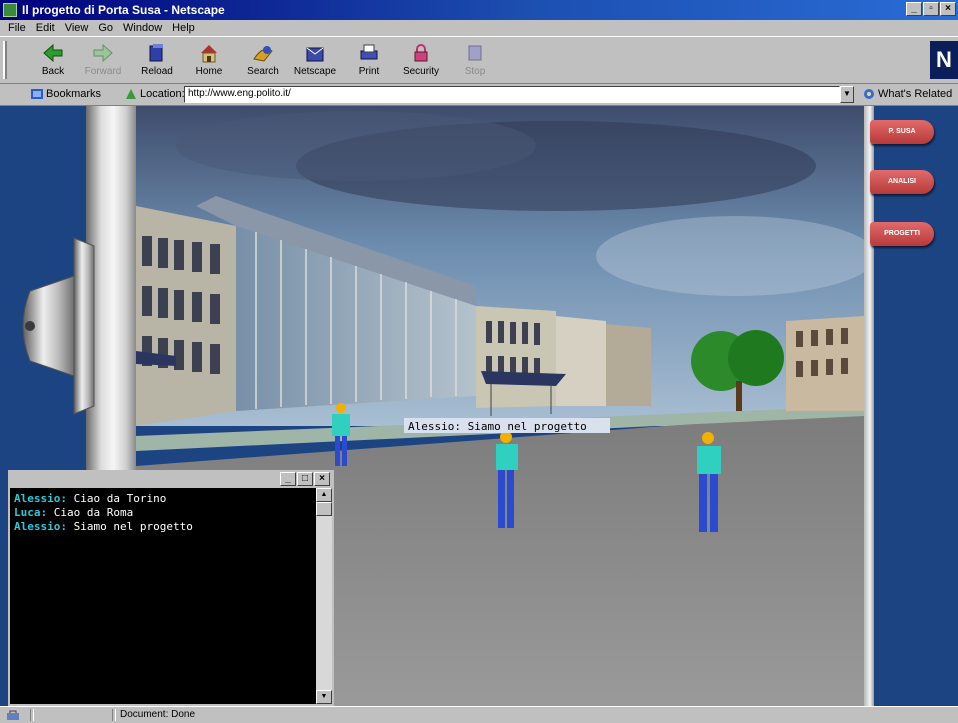  Describe the element at coordinates (163, 513) in the screenshot. I see `chat-message: Luca: Ciao da Roma` at that location.